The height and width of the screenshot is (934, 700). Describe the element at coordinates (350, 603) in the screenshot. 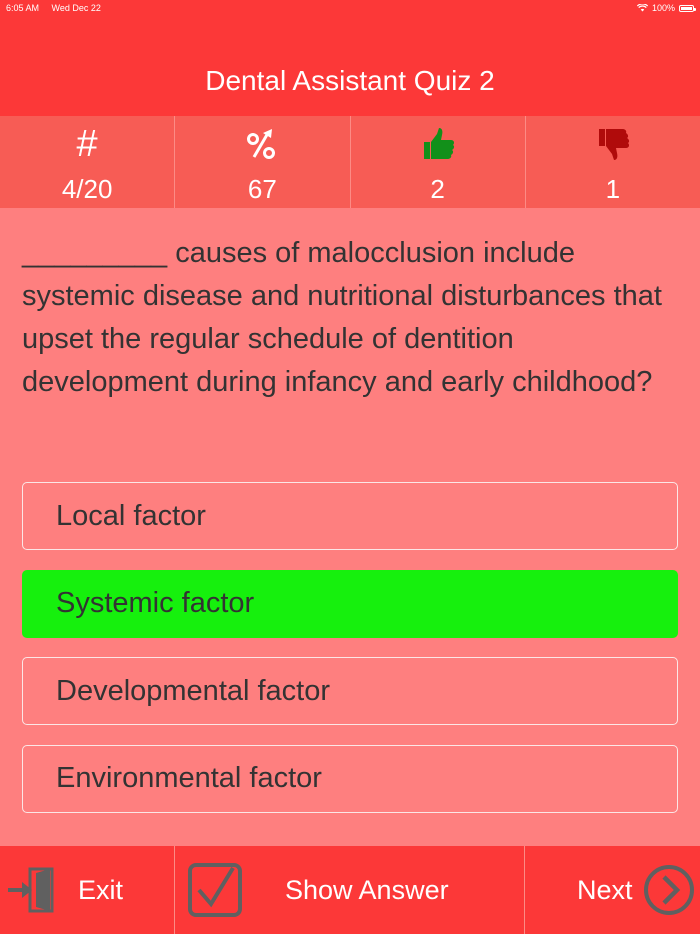

I see `option-systemic-factor: Systemic factor` at that location.